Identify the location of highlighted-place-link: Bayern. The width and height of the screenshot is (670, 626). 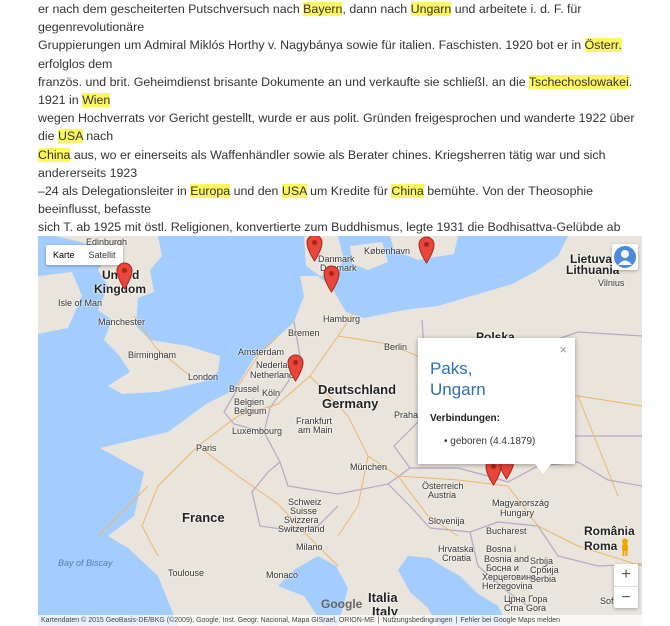
(323, 9).